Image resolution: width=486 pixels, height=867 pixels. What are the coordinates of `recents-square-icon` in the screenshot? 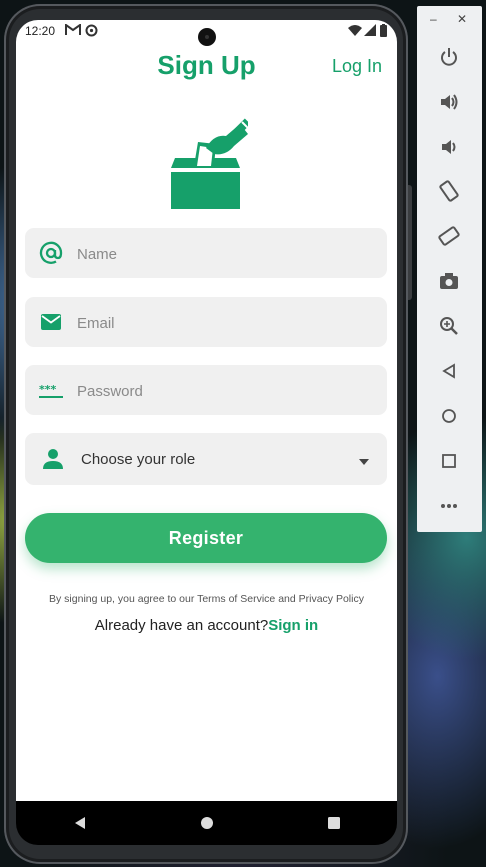 It's located at (333, 823).